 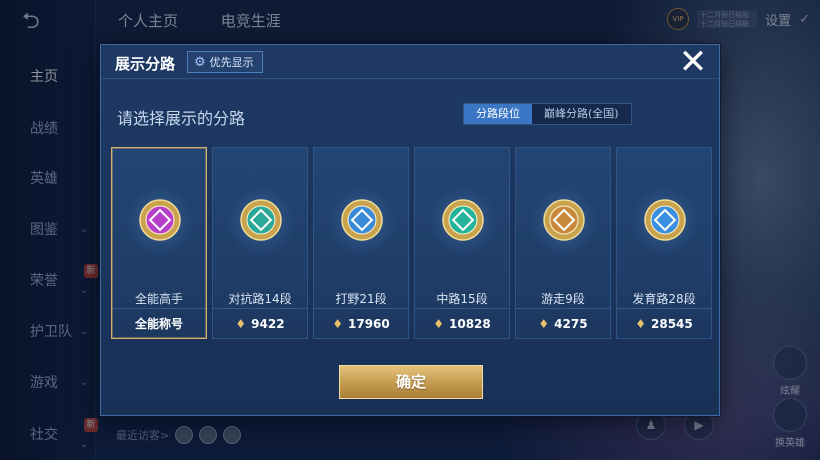 I want to click on lane-card-label: 发育路28段, so click(x=664, y=299).